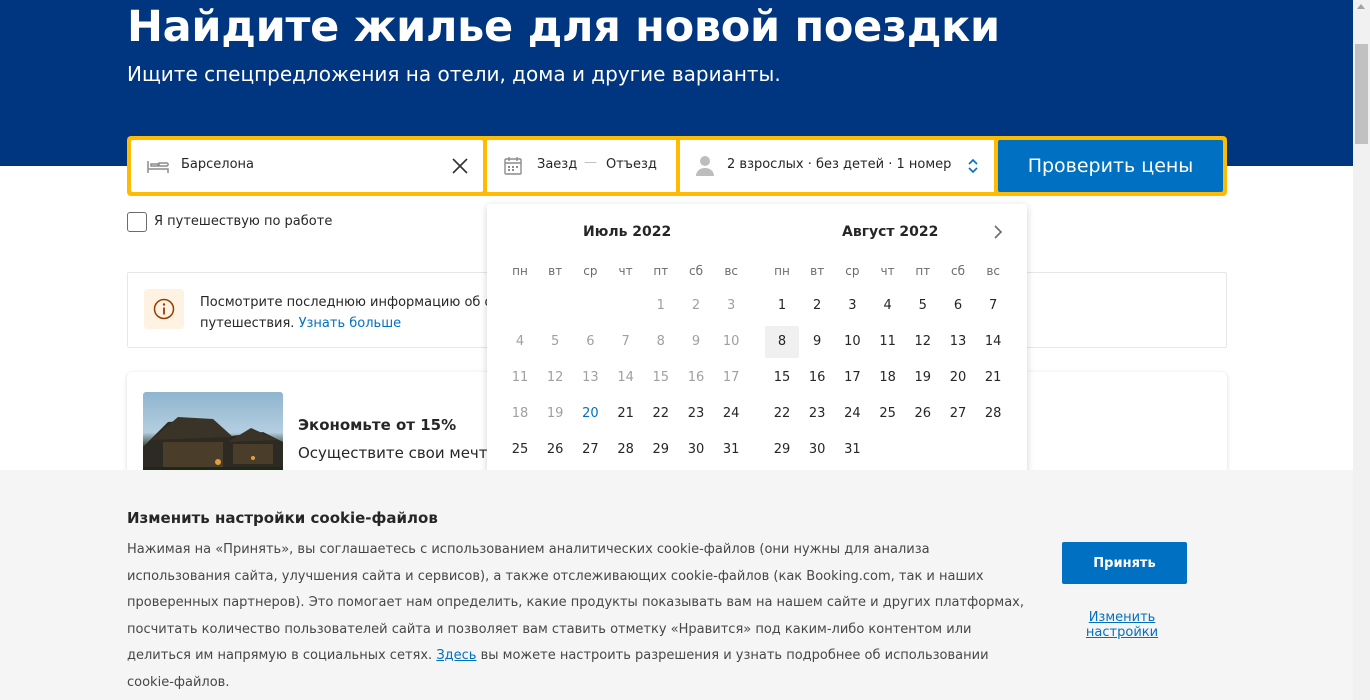 This screenshot has height=700, width=1370. Describe the element at coordinates (973, 166) in the screenshot. I see `chevron-updown-icon` at that location.